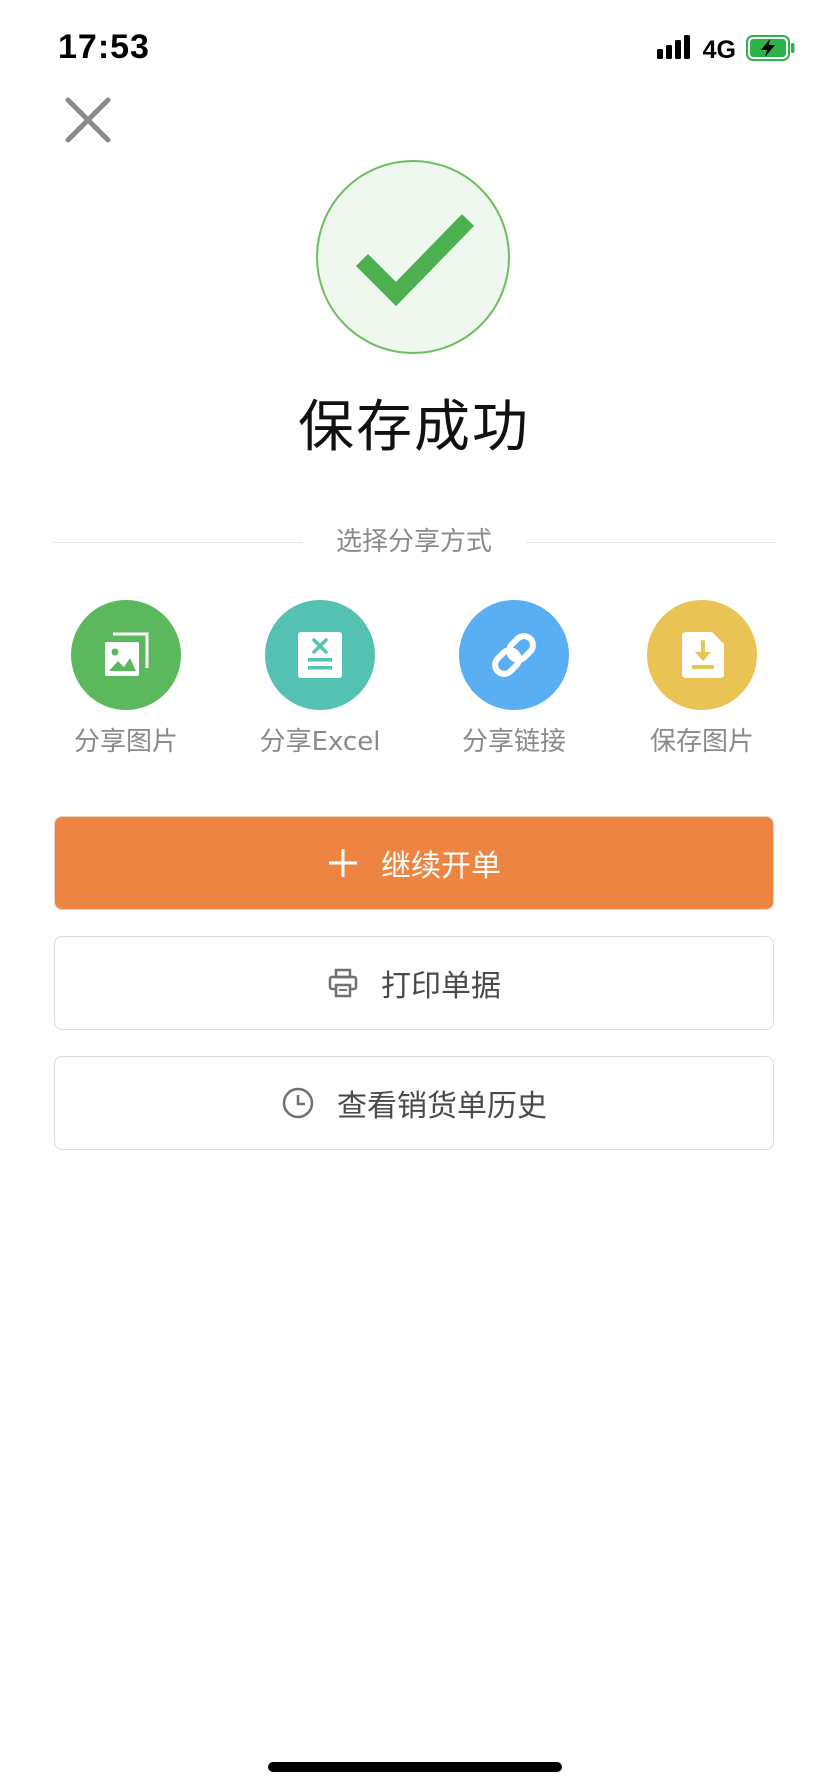 This screenshot has width=828, height=1792. I want to click on status-bar-right: 4G, so click(726, 50).